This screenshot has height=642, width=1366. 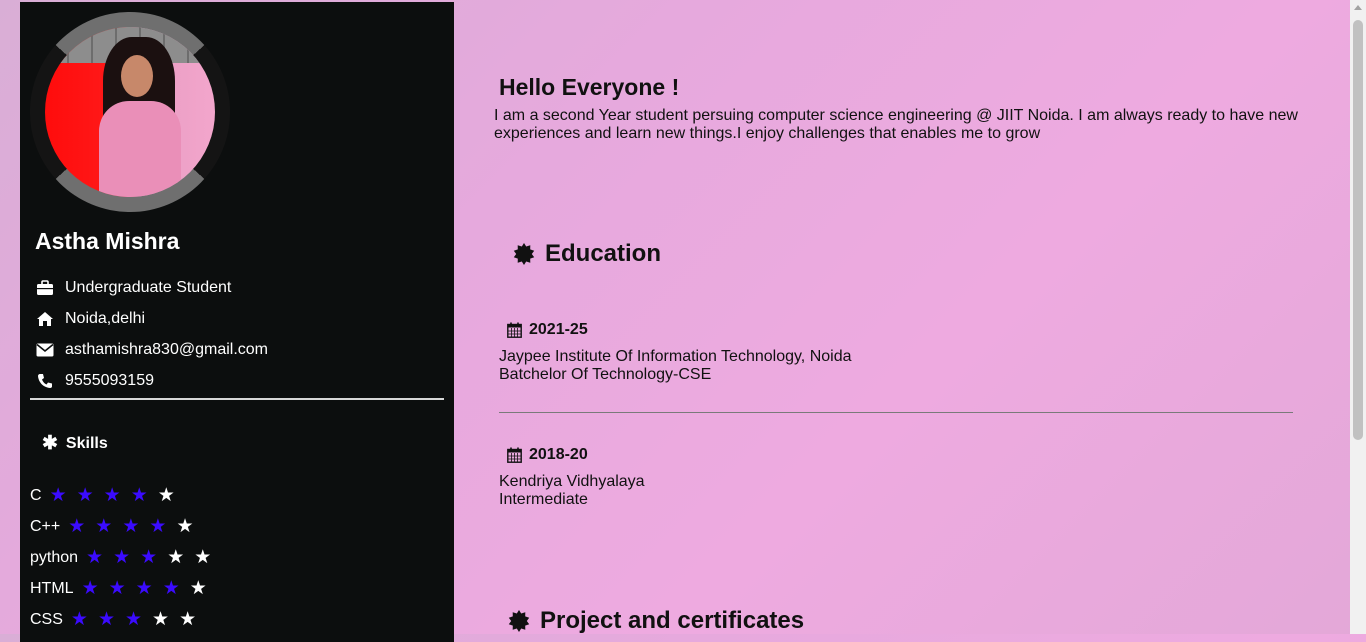 What do you see at coordinates (672, 620) in the screenshot?
I see `projects-title: Project and certificates` at bounding box center [672, 620].